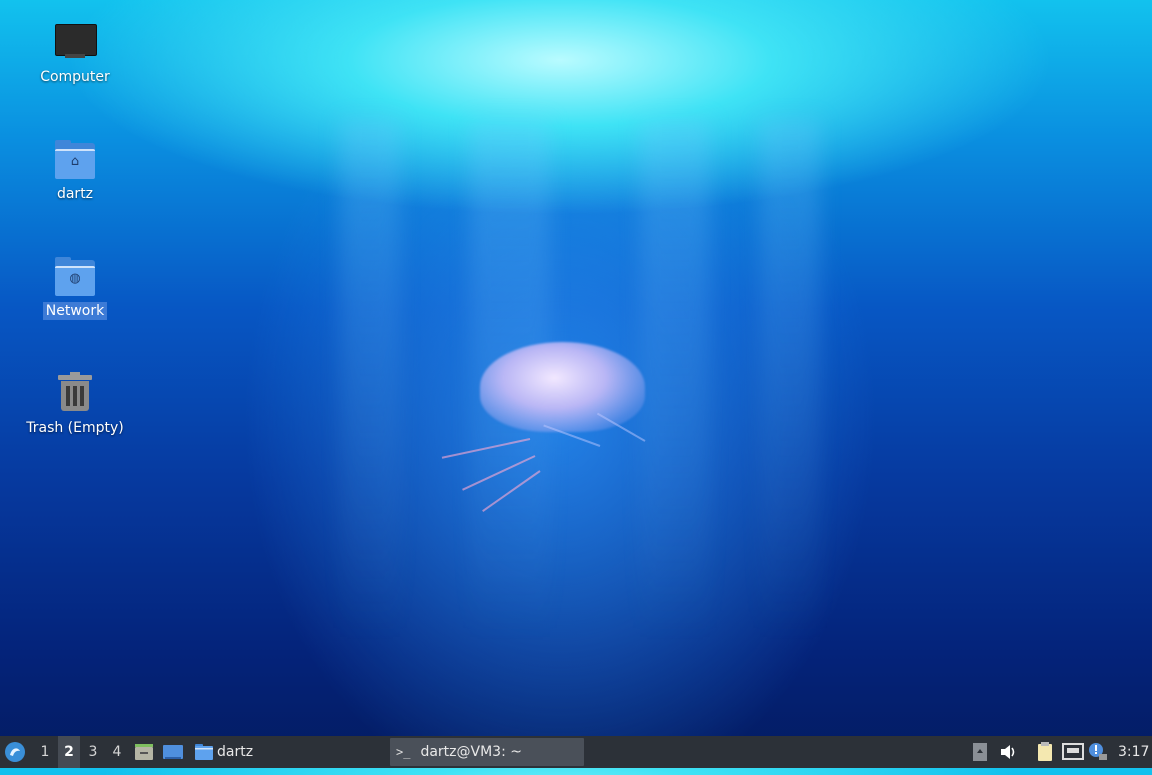 This screenshot has height=775, width=1152. What do you see at coordinates (403, 752) in the screenshot?
I see `terminal-icon: >_` at bounding box center [403, 752].